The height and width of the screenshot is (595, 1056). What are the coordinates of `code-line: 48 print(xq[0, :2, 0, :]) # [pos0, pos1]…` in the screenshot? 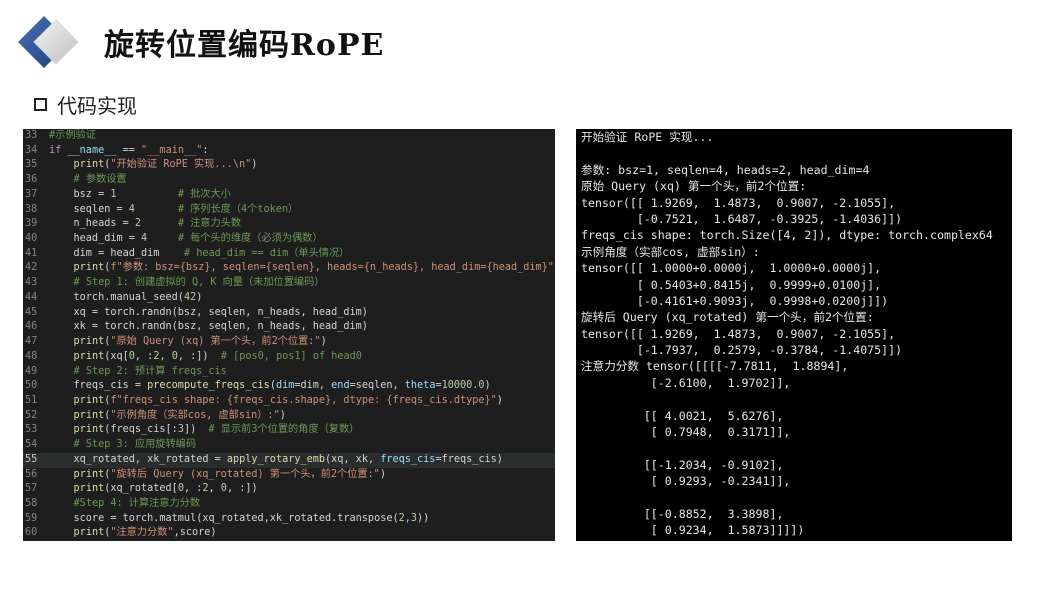 It's located at (289, 357).